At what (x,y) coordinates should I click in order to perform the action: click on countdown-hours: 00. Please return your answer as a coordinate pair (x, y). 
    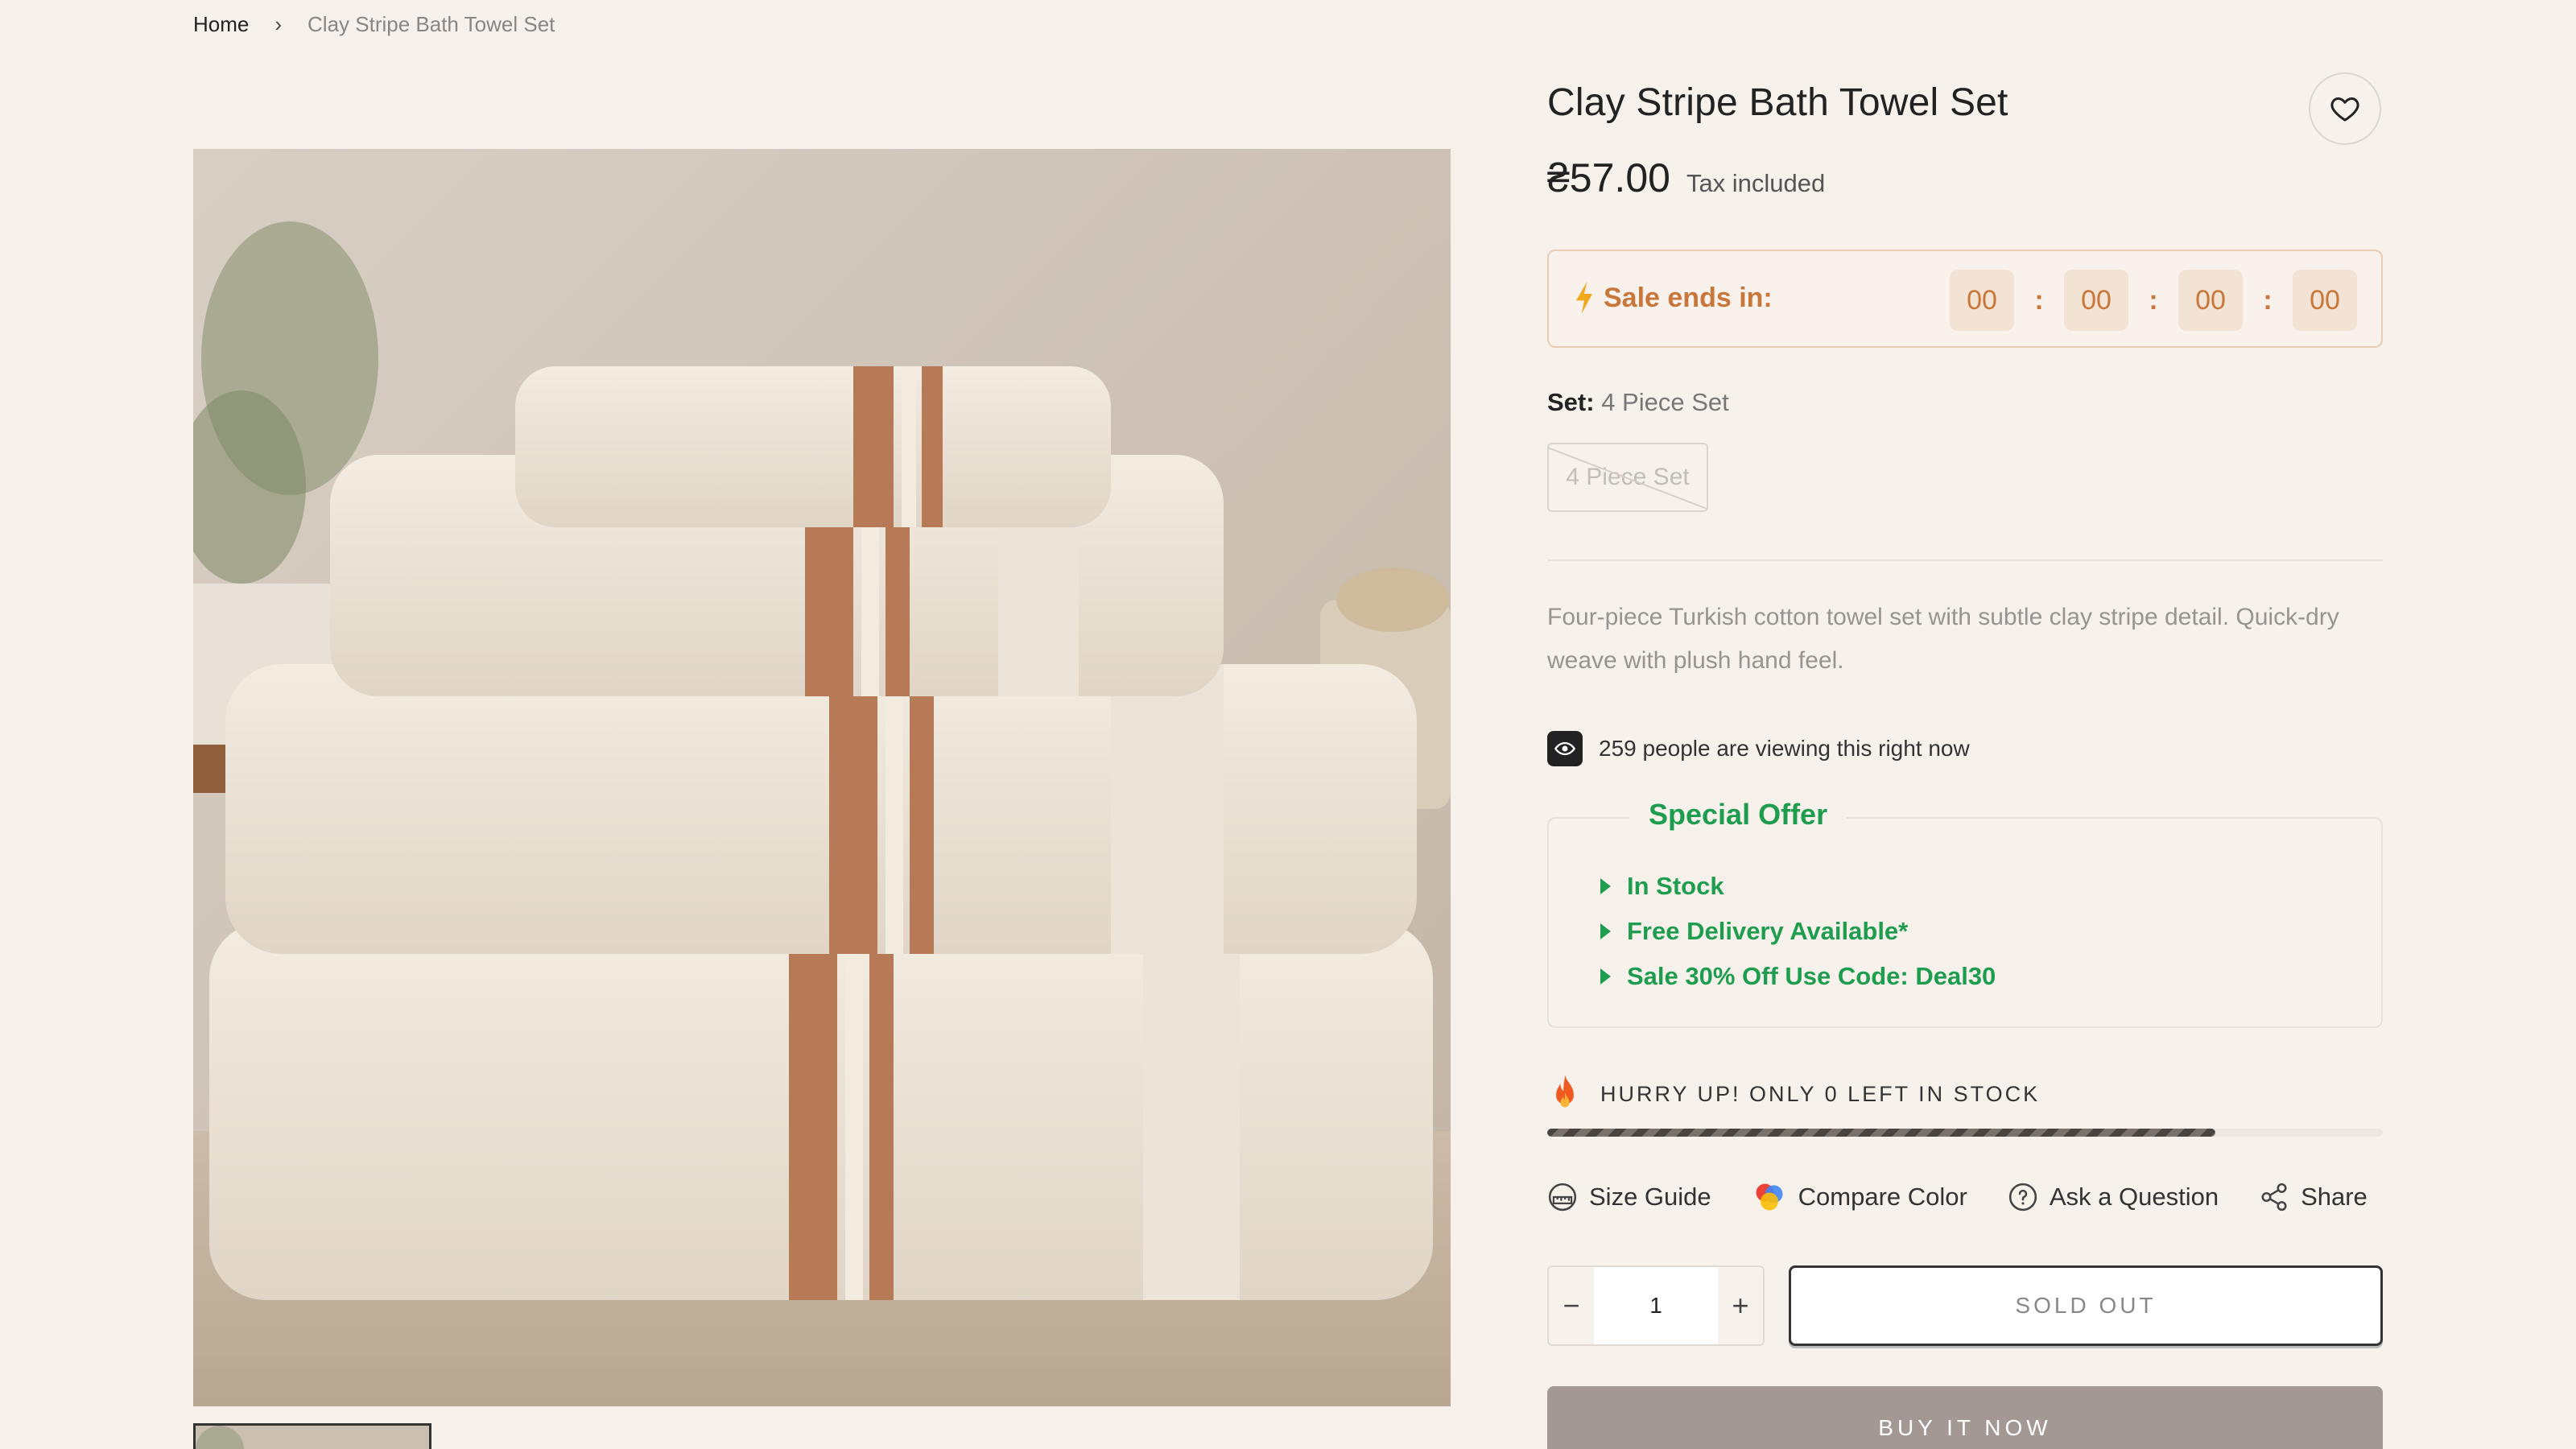
    Looking at the image, I should click on (2096, 300).